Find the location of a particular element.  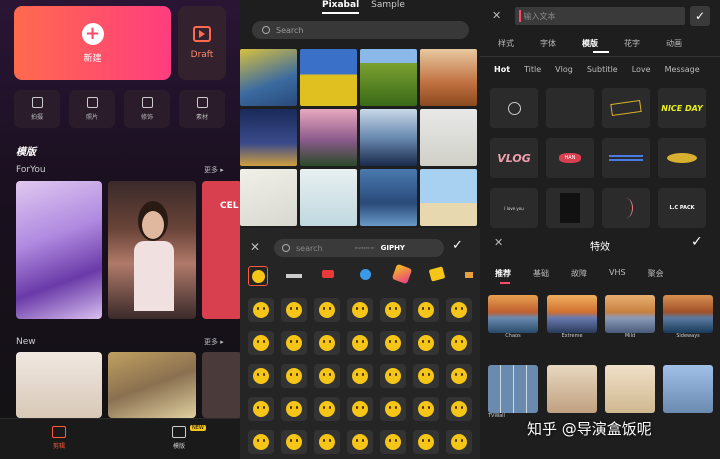

sticker-category-red is located at coordinates (328, 274).